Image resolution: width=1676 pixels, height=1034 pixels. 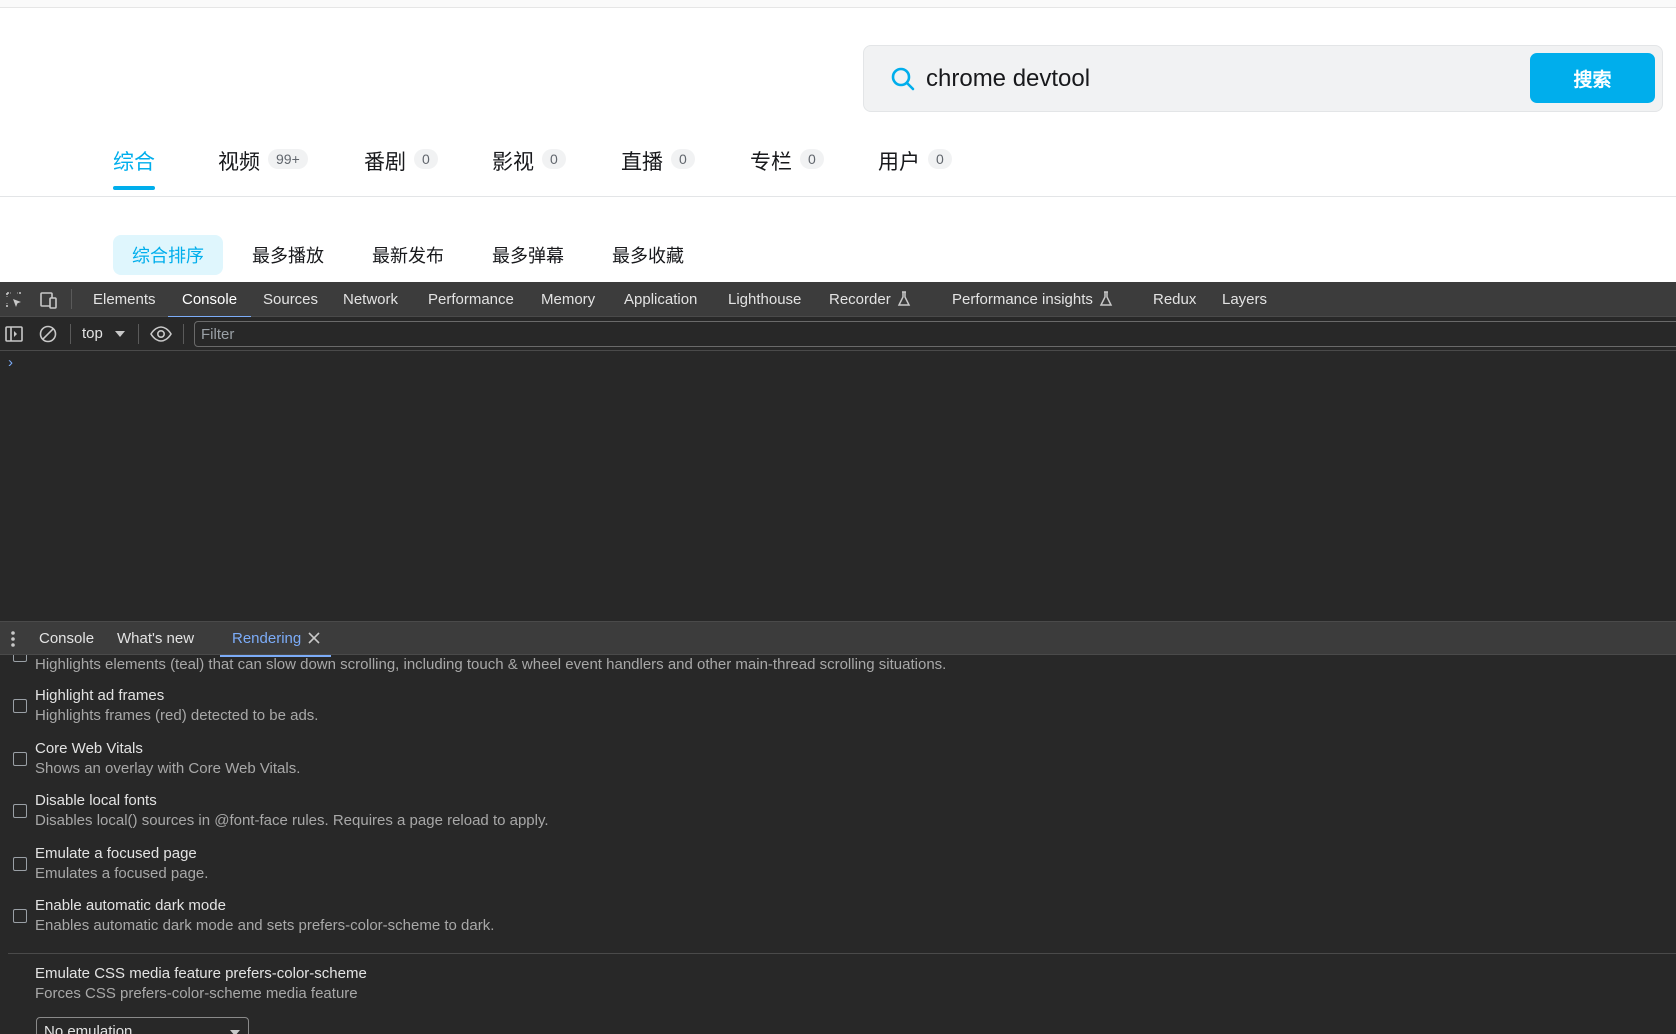 What do you see at coordinates (290, 299) in the screenshot?
I see `panel-tab-sources: Sources` at bounding box center [290, 299].